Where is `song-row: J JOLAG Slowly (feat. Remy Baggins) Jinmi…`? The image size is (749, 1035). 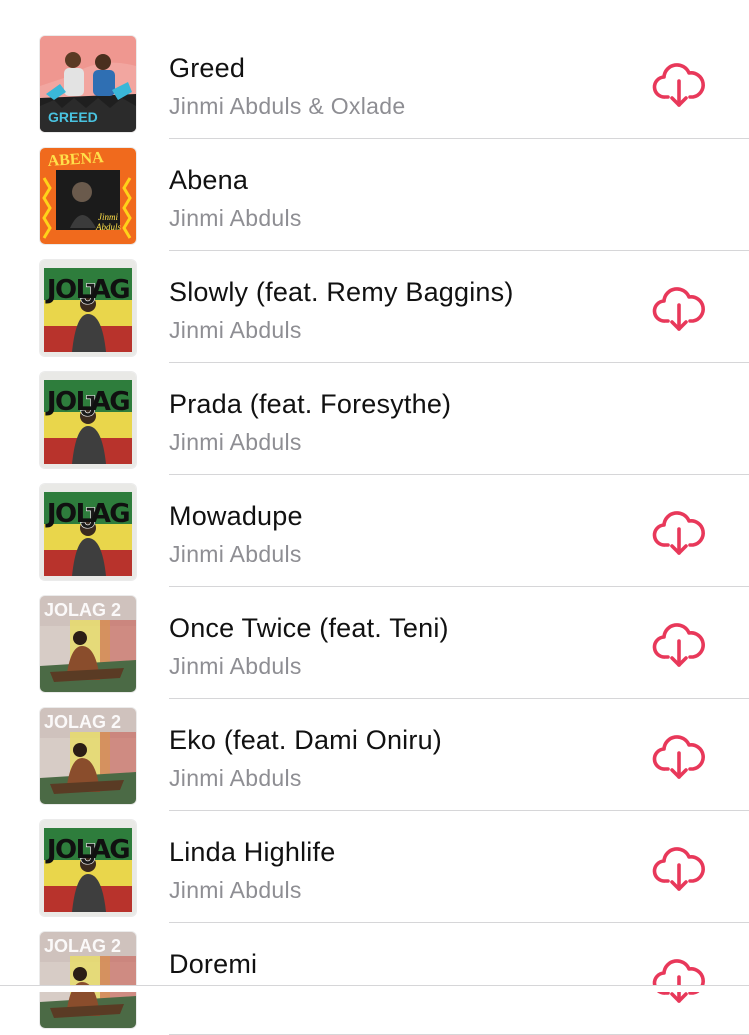 song-row: J JOLAG Slowly (feat. Remy Baggins) Jinmi… is located at coordinates (374, 307).